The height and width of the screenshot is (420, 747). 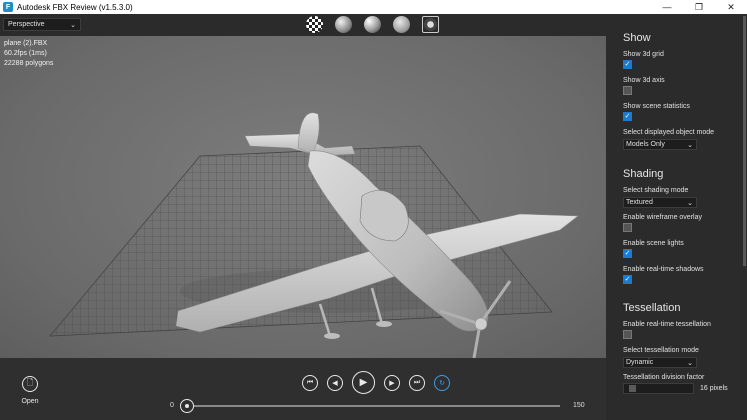 I want to click on playback-bar: 🗋 Open ⏮ ◀ ▶ ▶ ⏭ ↻ 0 150, so click(x=303, y=389).